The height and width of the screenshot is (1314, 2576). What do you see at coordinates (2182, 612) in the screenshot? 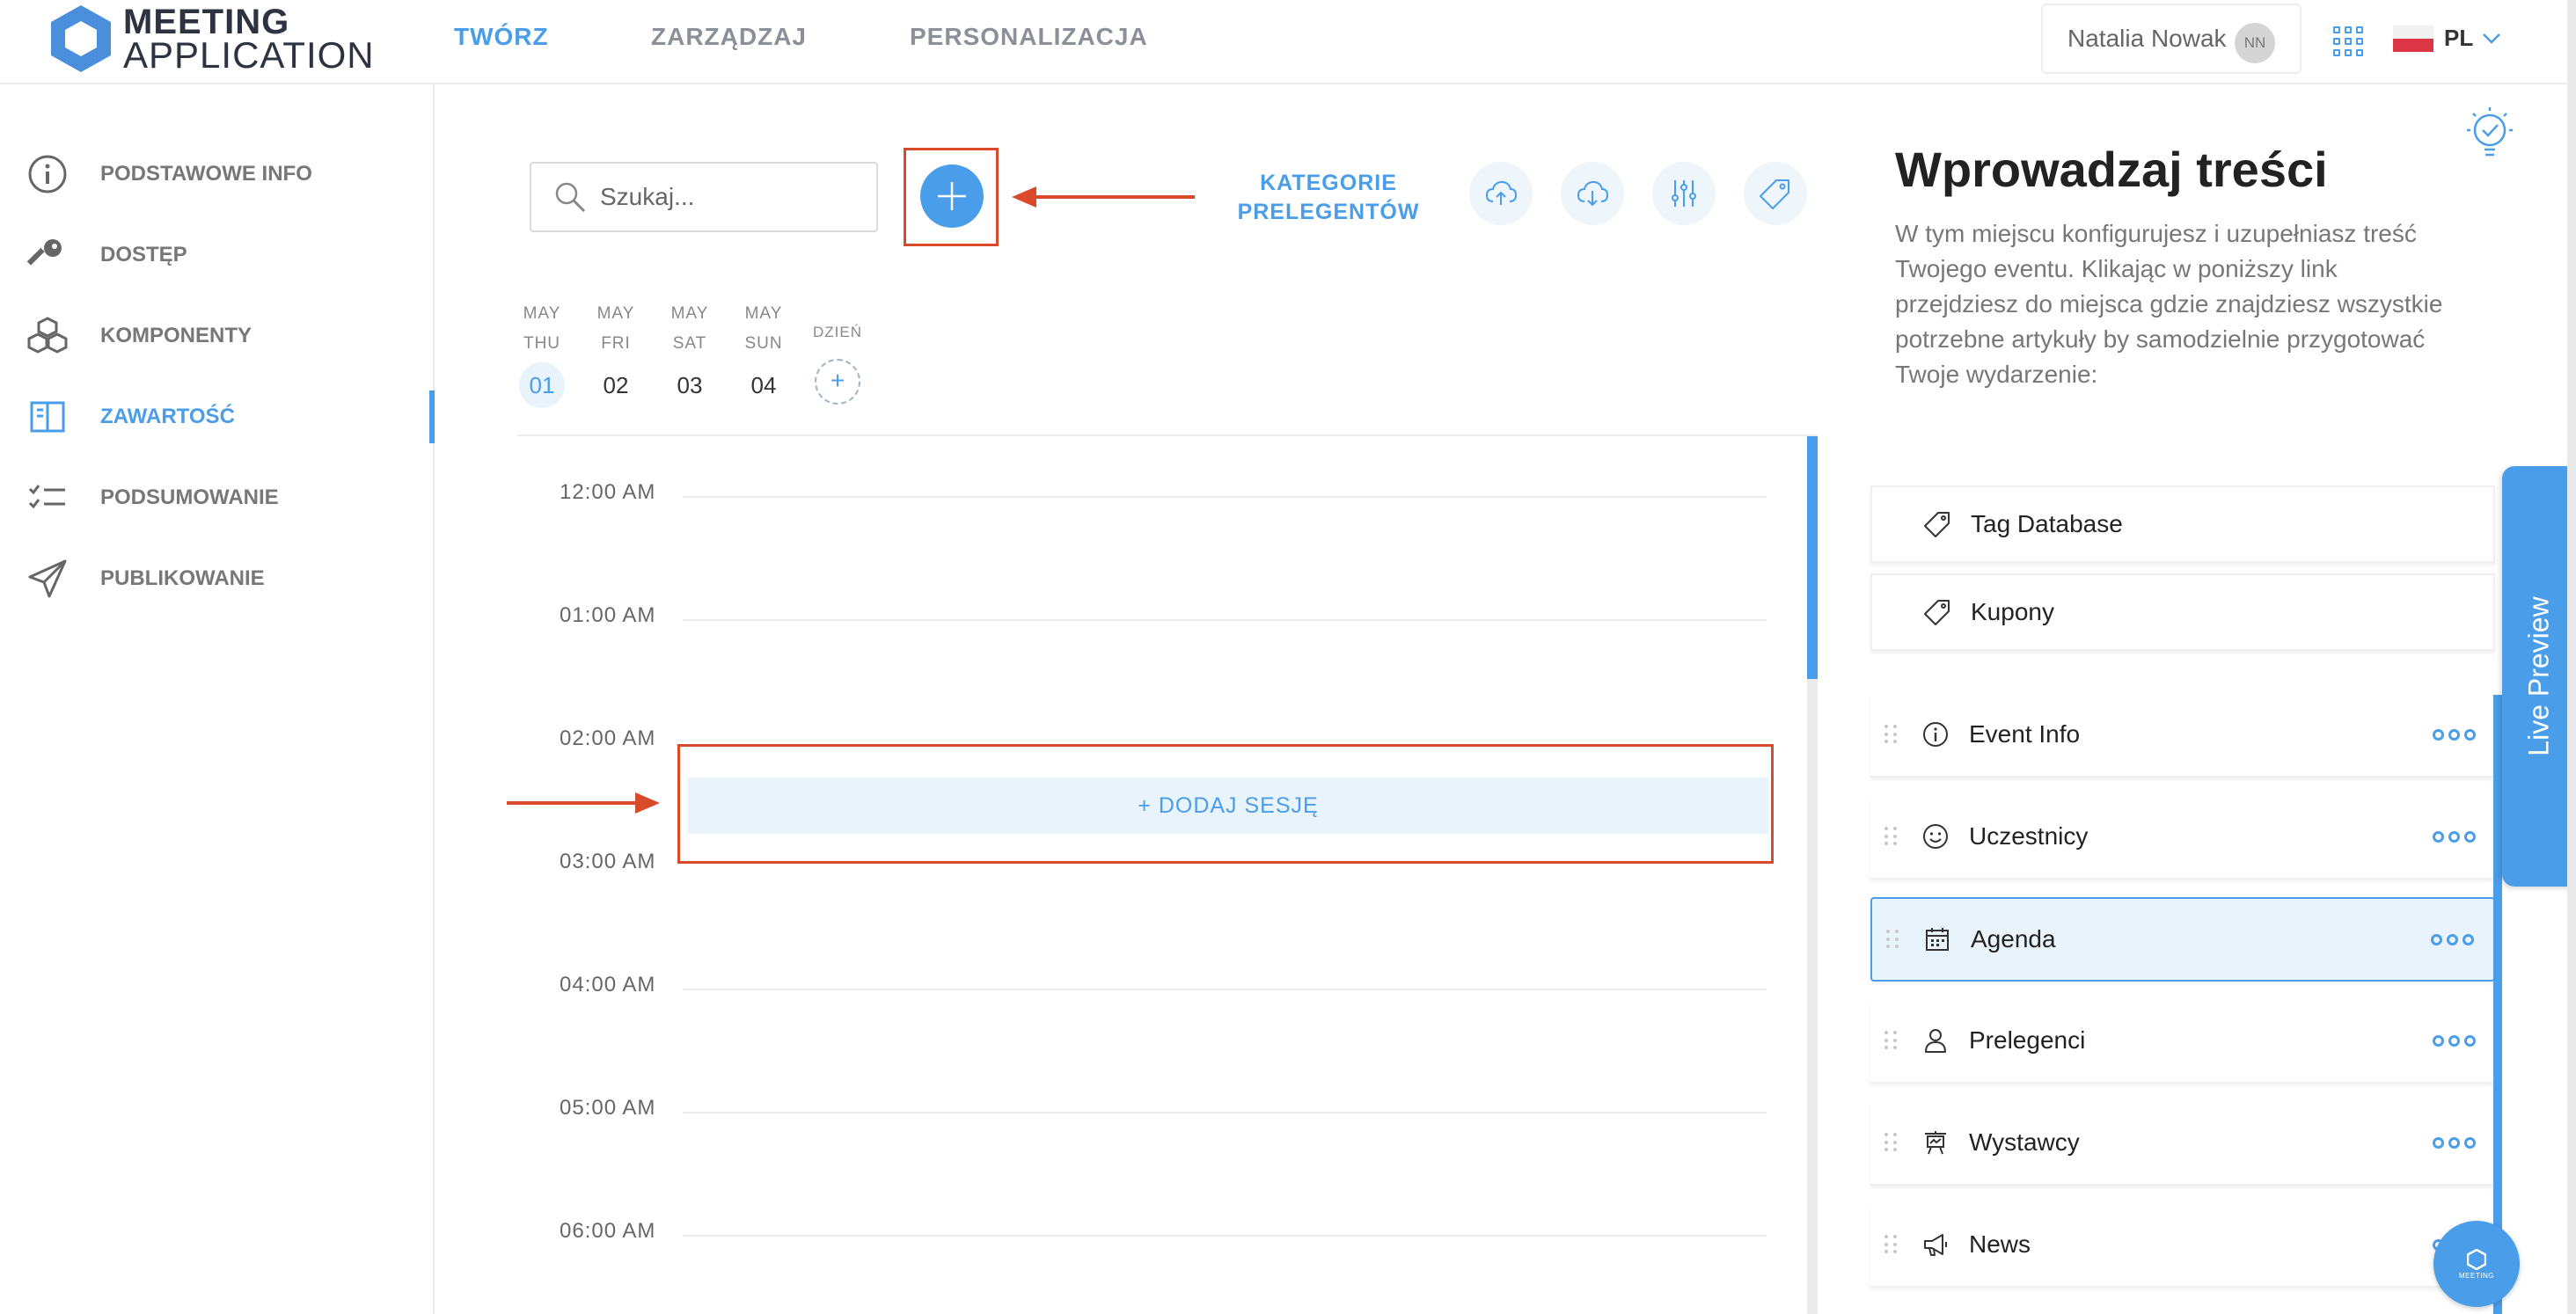
I see `coupons-link: Kupony` at bounding box center [2182, 612].